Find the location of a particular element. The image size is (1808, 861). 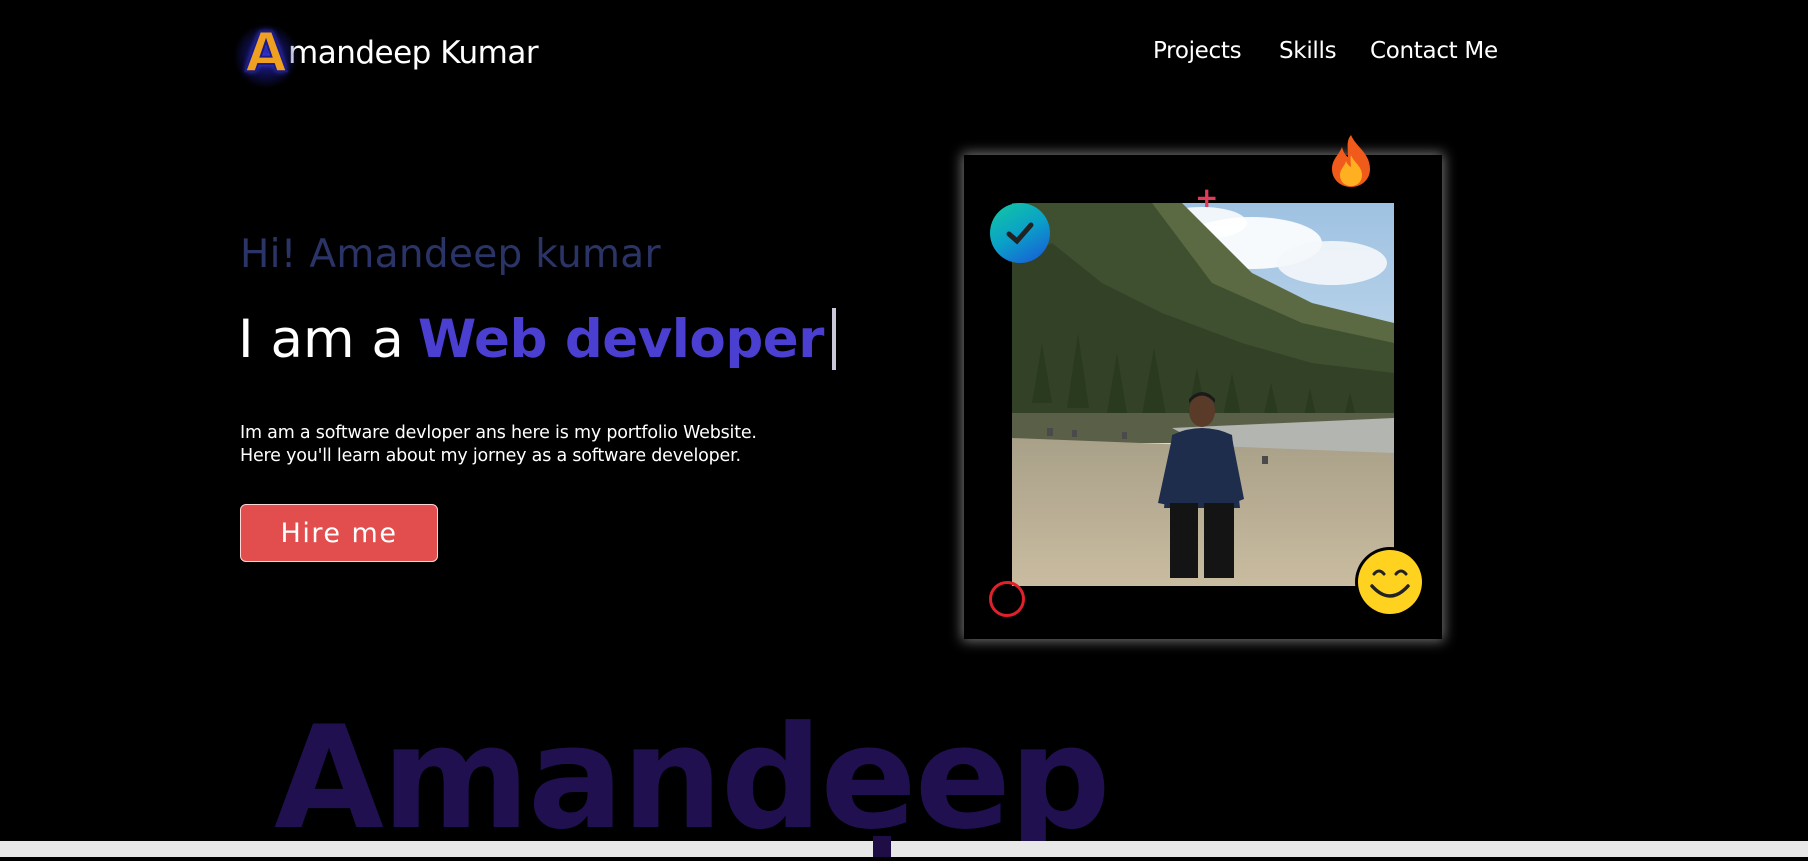

hero-greeting: Hi! Amandeep kumar is located at coordinates (450, 254).